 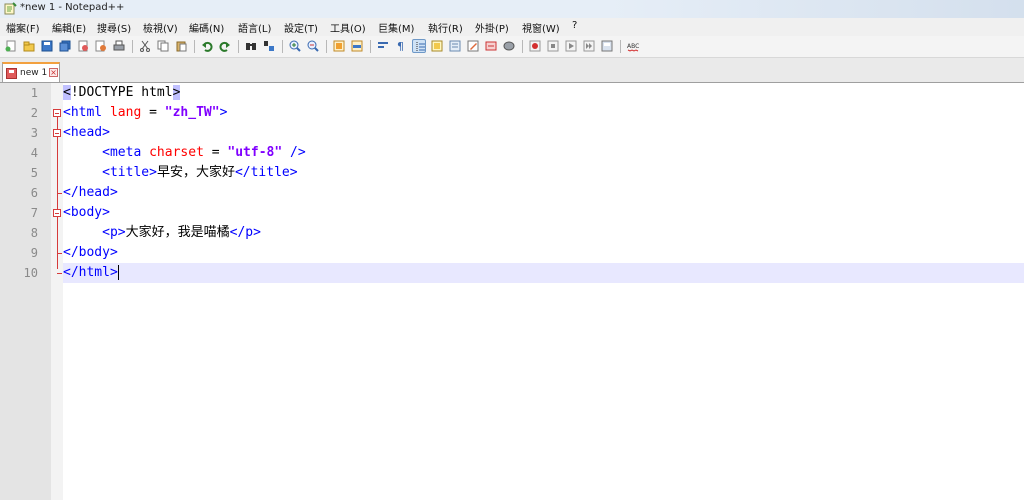 I want to click on menu-macro: 巨集(M), so click(x=396, y=27).